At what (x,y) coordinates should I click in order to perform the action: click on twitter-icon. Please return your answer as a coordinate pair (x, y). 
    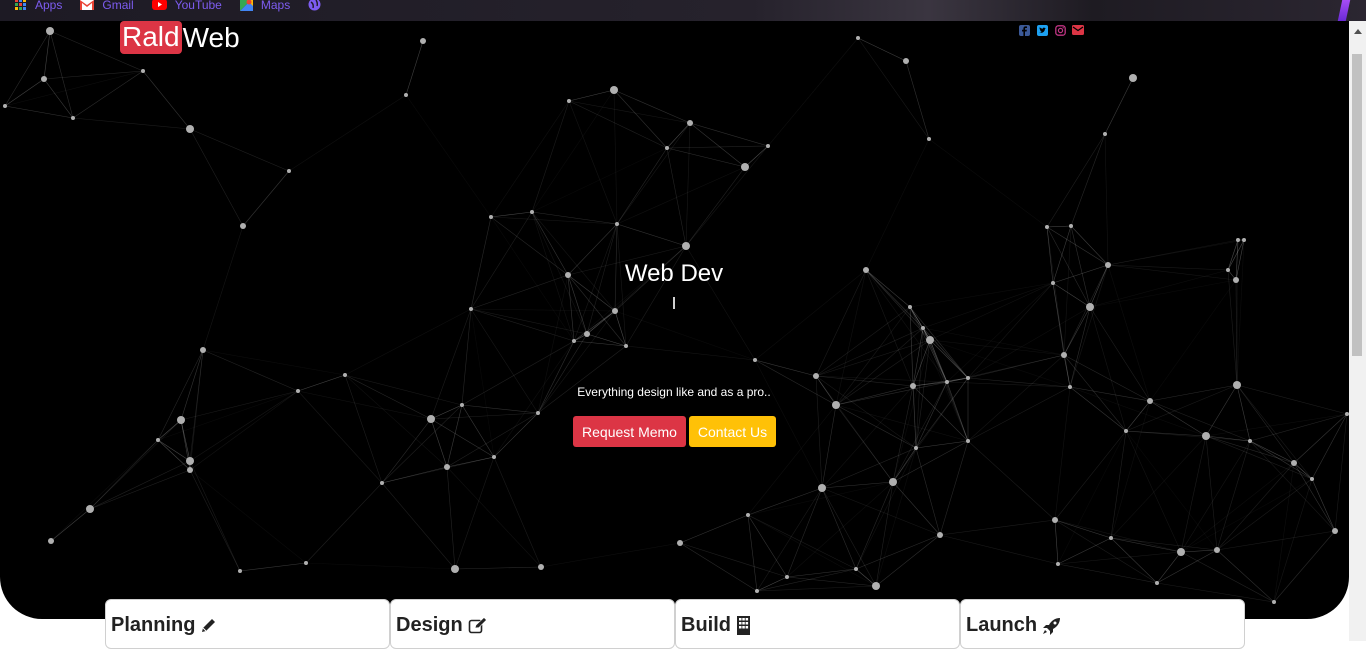
    Looking at the image, I should click on (1042, 30).